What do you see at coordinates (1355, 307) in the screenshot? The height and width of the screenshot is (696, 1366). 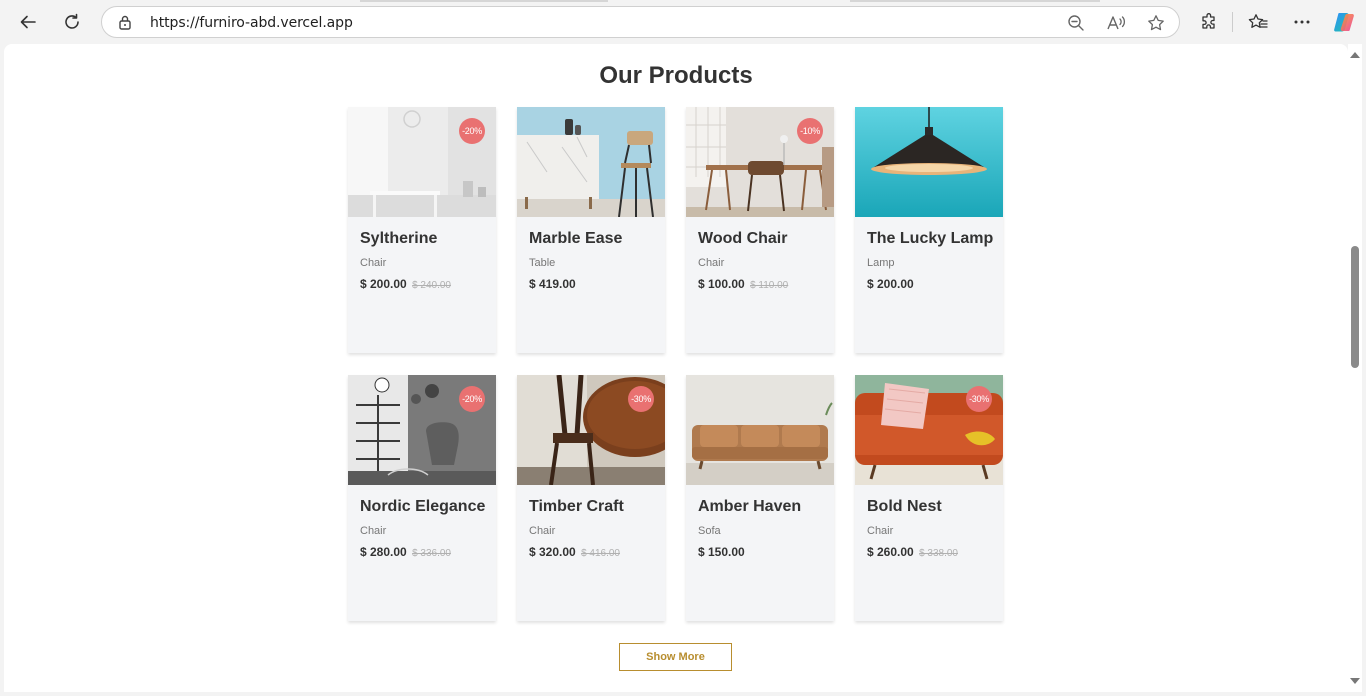 I see `scrollbar-thumb` at bounding box center [1355, 307].